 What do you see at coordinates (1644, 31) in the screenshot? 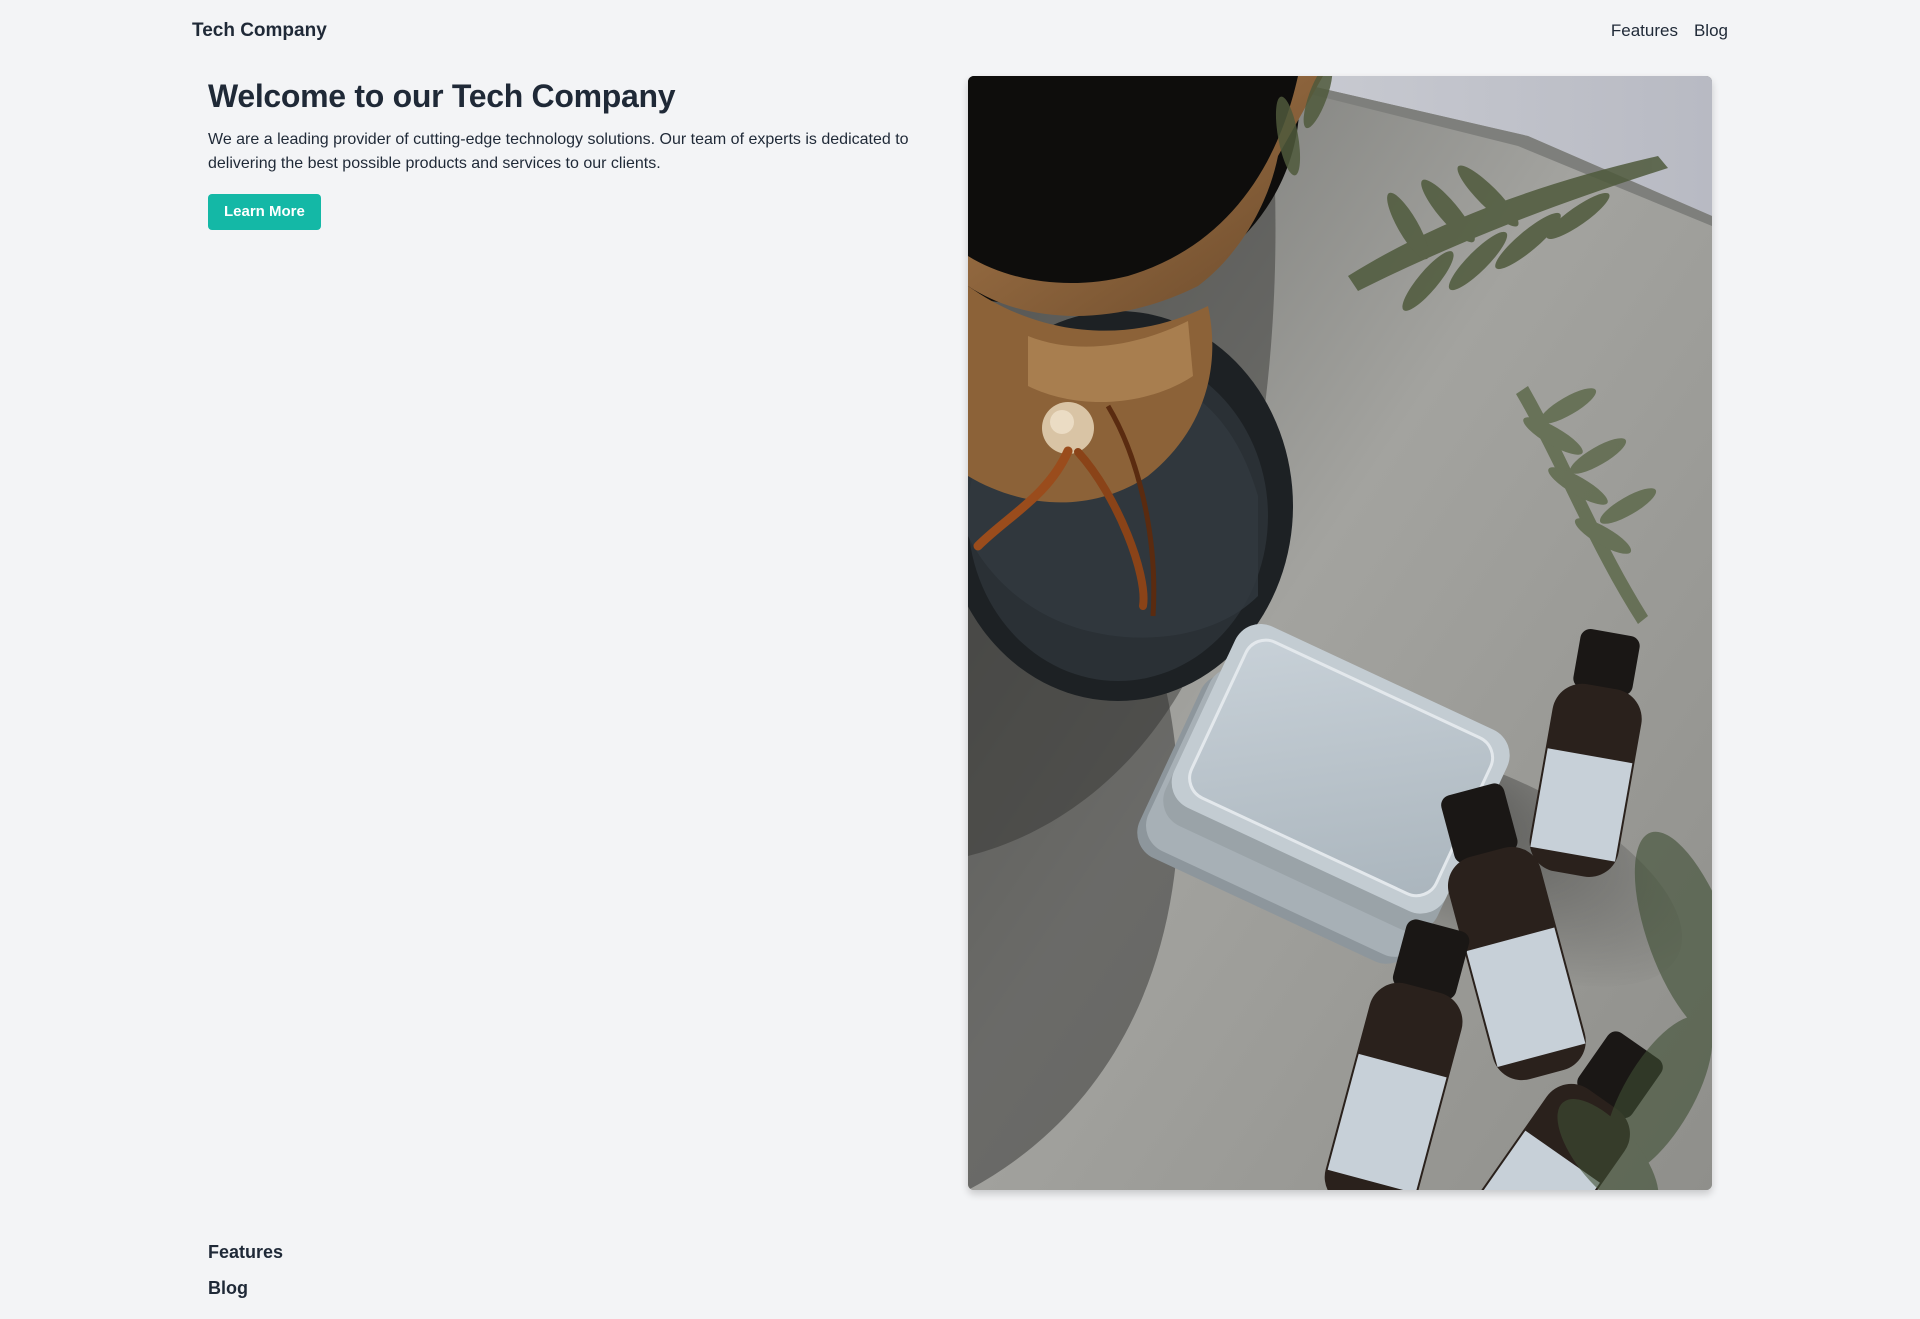
I see `nav-link-features: Features` at bounding box center [1644, 31].